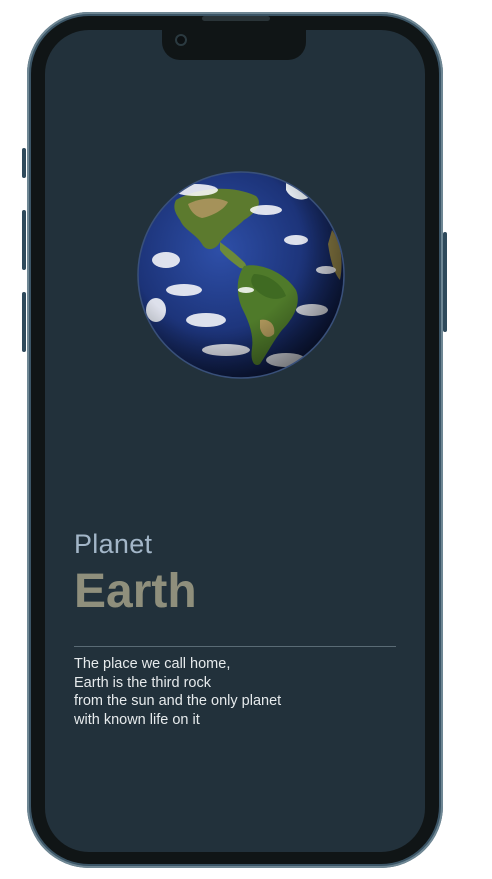 The image size is (492, 879). What do you see at coordinates (152, 664) in the screenshot?
I see `description-line: The place we call home,` at bounding box center [152, 664].